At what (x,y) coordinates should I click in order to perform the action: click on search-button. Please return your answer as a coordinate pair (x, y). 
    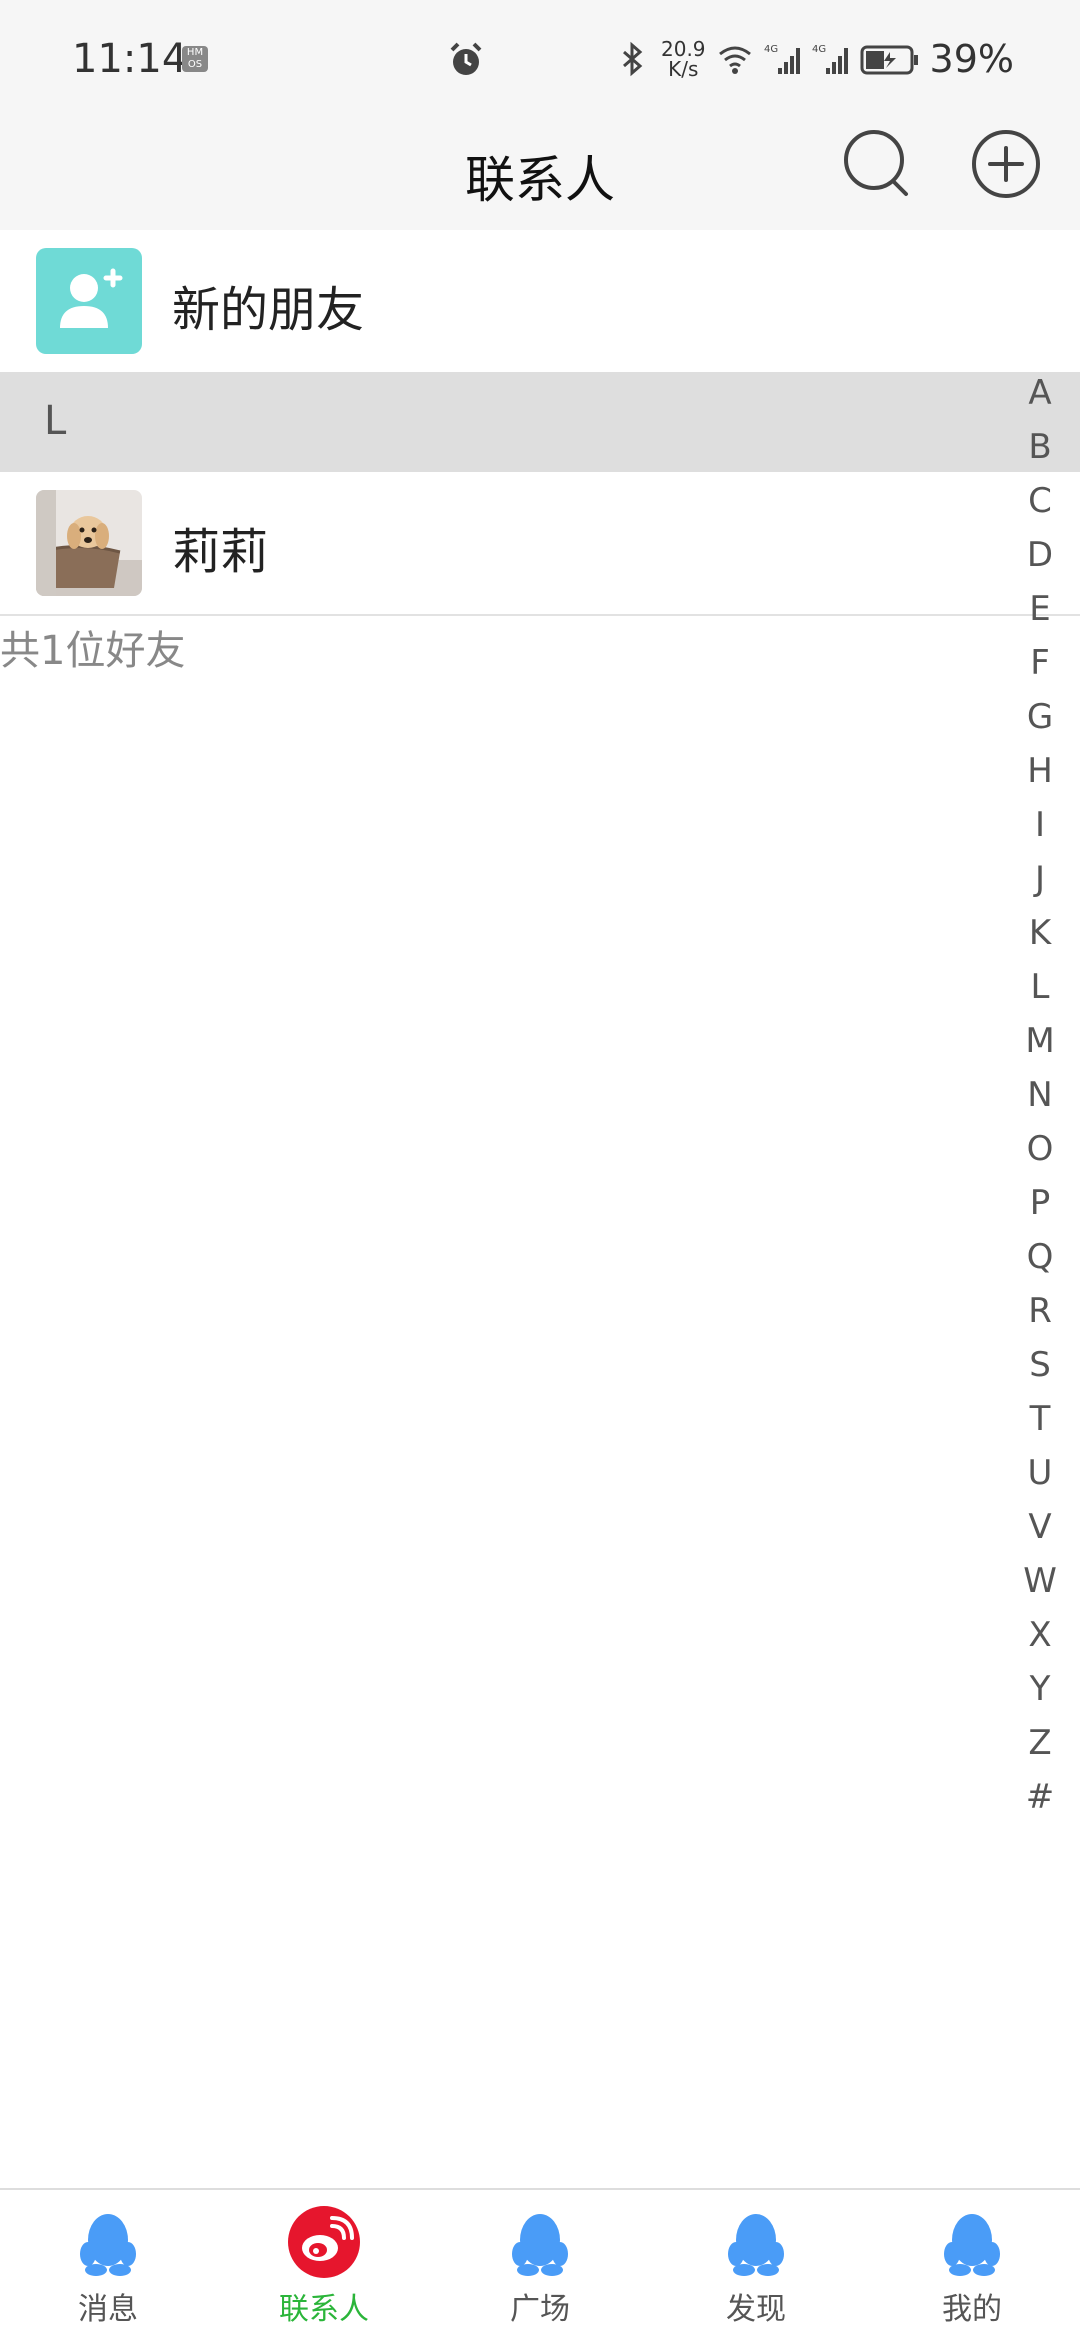
    Looking at the image, I should click on (877, 163).